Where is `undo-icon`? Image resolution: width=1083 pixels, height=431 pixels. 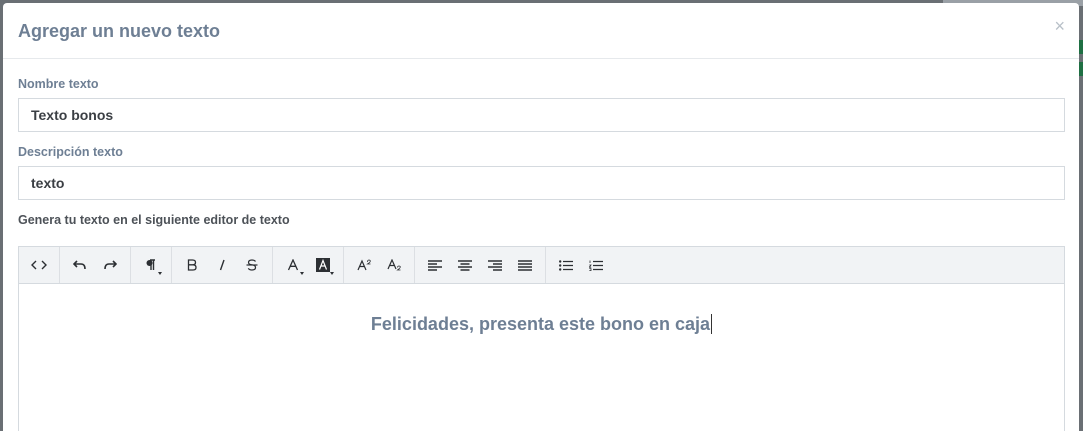 undo-icon is located at coordinates (80, 265).